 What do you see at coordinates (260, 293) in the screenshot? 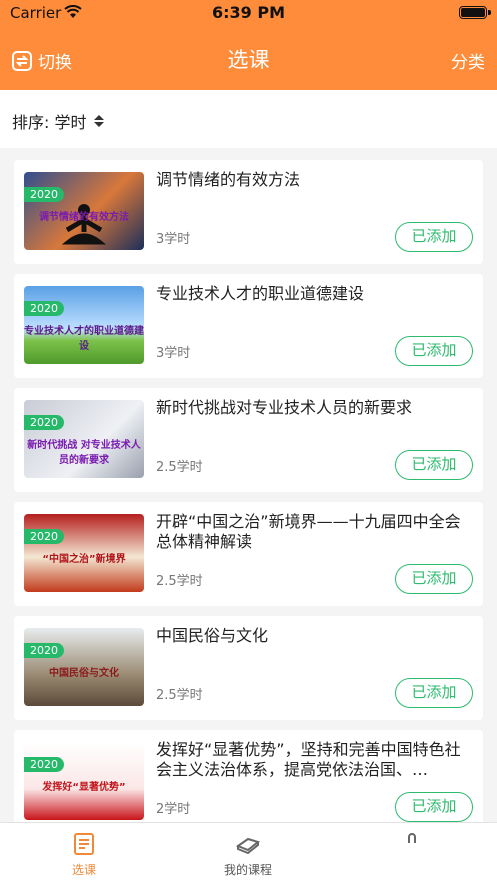
I see `course-title: 专业技术人才的职业道德建设` at bounding box center [260, 293].